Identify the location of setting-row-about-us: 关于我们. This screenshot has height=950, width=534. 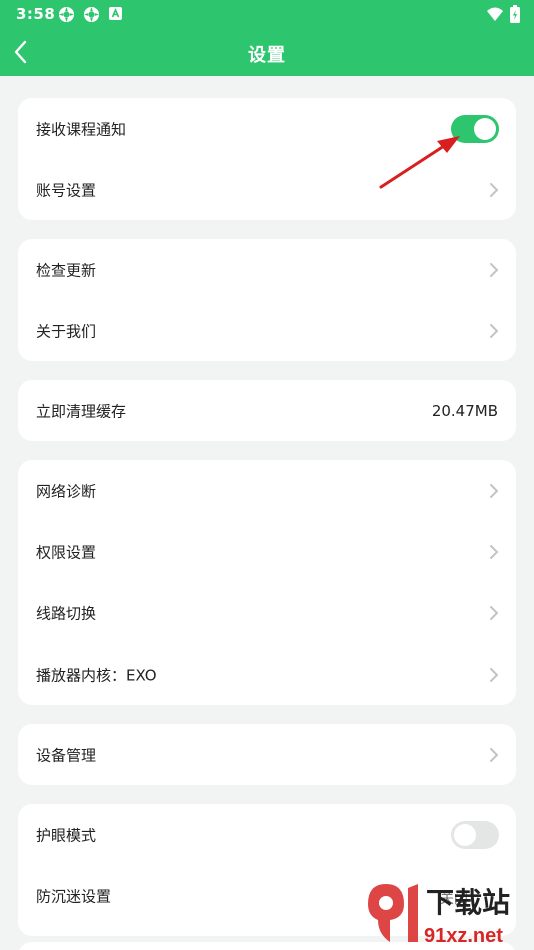
(267, 331).